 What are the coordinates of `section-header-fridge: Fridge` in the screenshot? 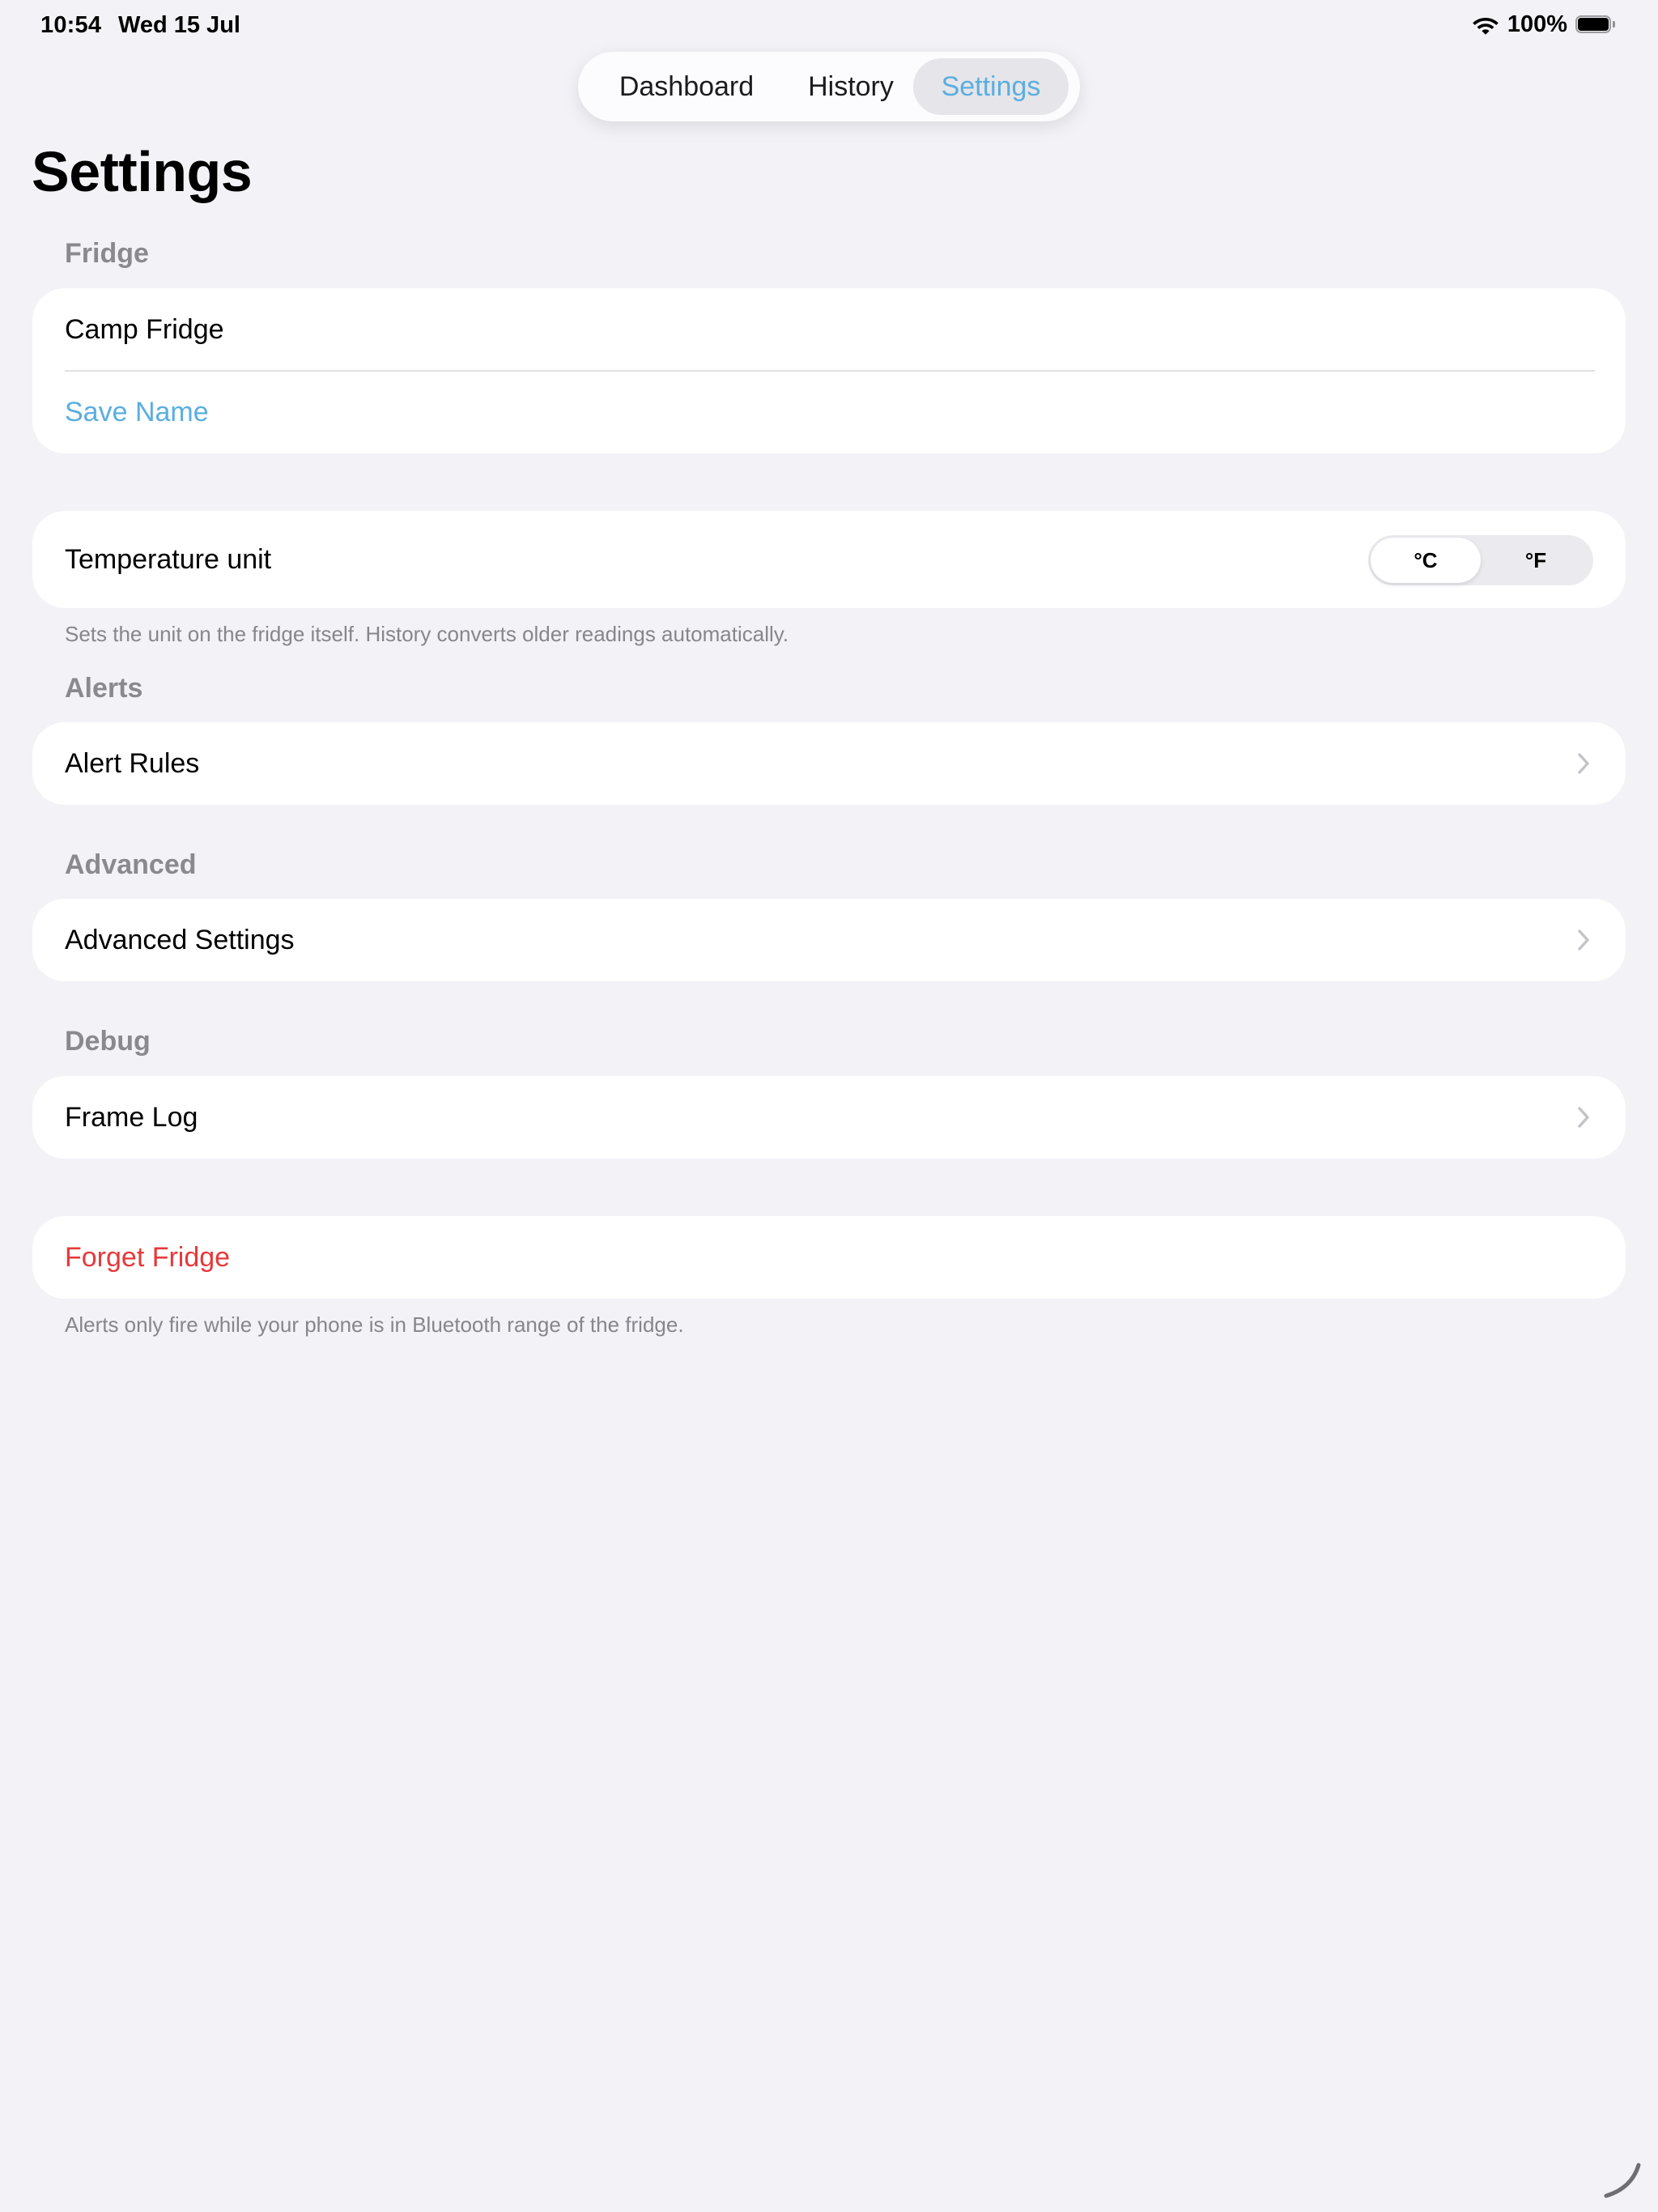 It's located at (107, 254).